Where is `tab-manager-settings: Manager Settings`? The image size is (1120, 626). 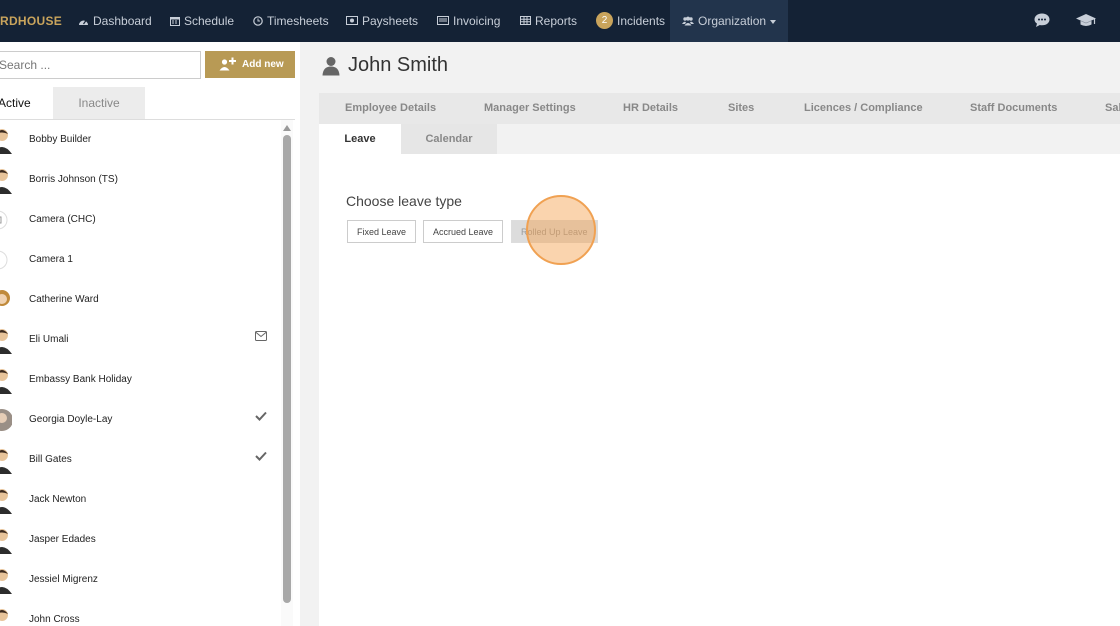 tab-manager-settings: Manager Settings is located at coordinates (530, 108).